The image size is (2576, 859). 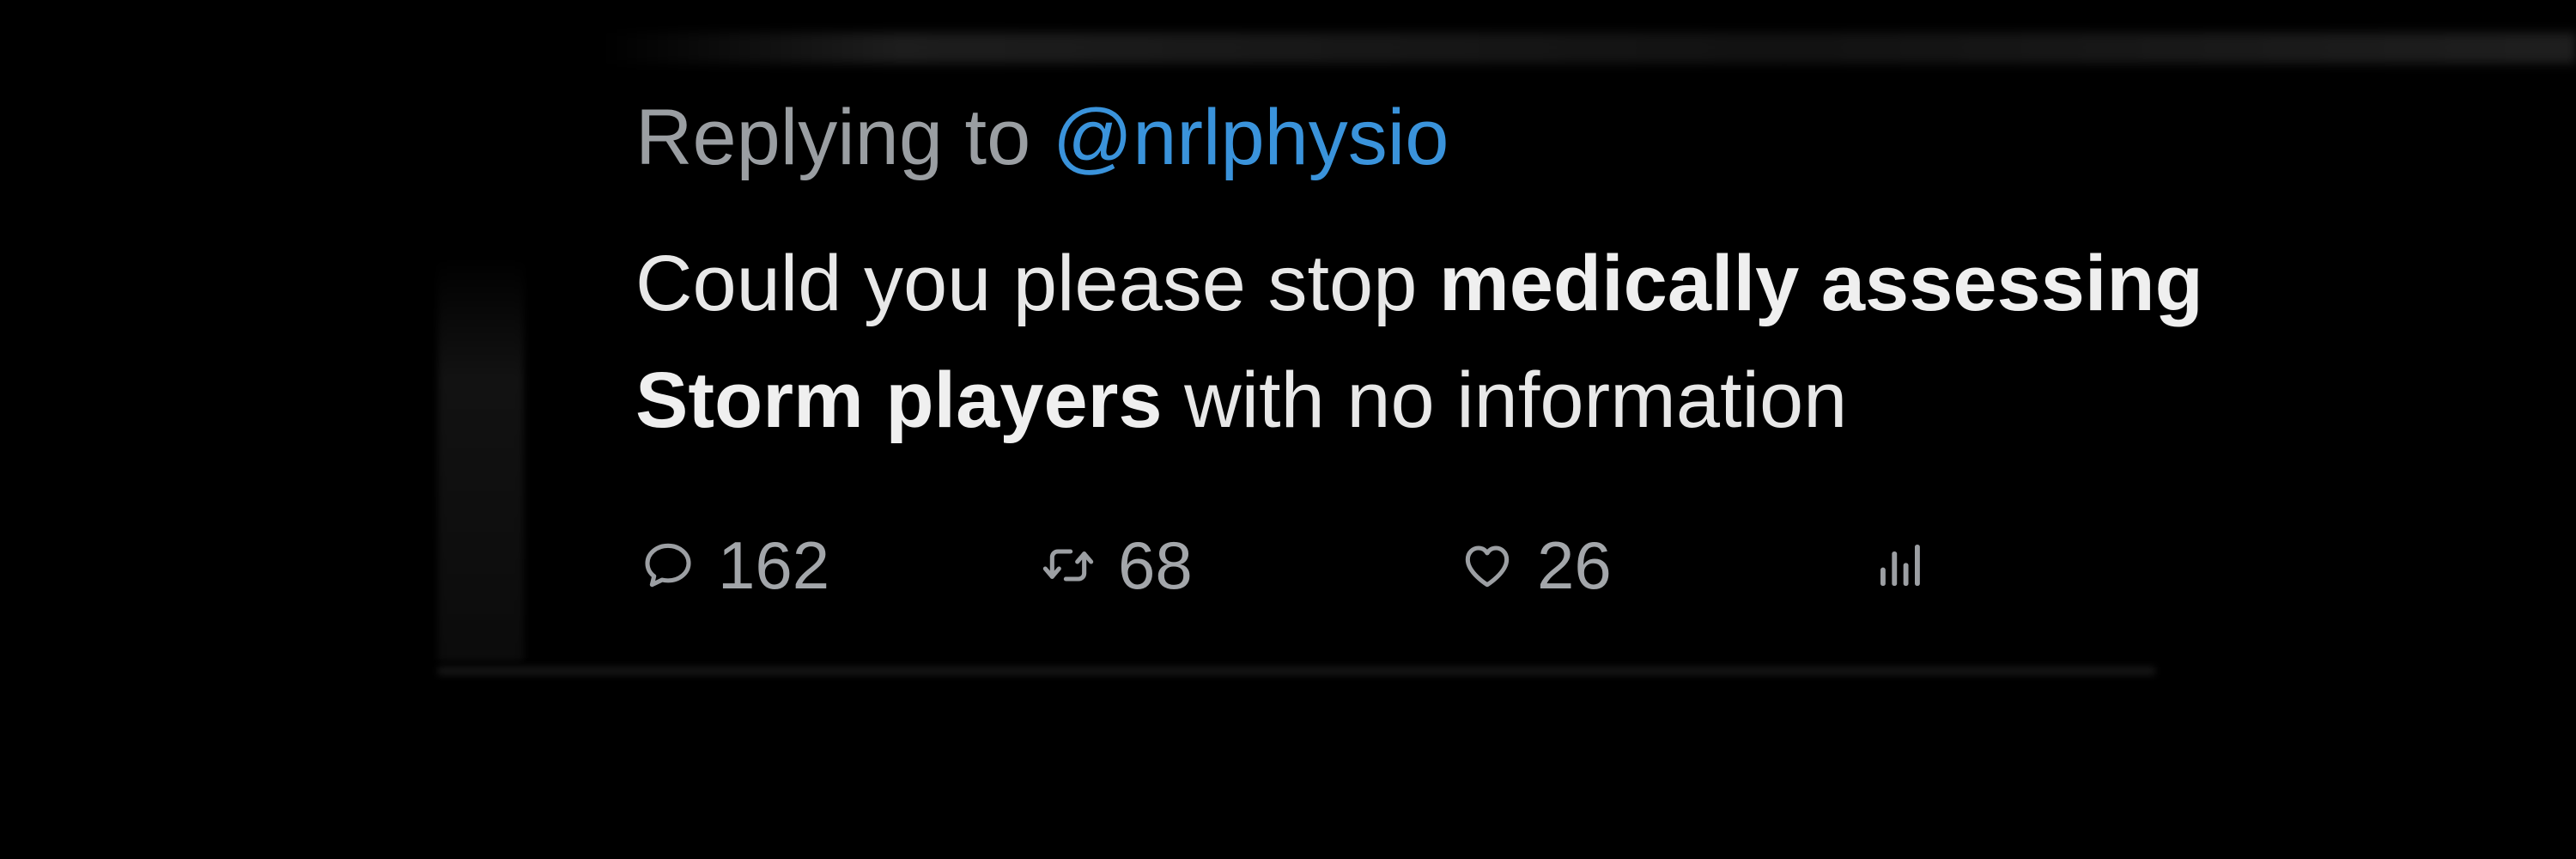 What do you see at coordinates (1297, 671) in the screenshot?
I see `blurred-background-divider` at bounding box center [1297, 671].